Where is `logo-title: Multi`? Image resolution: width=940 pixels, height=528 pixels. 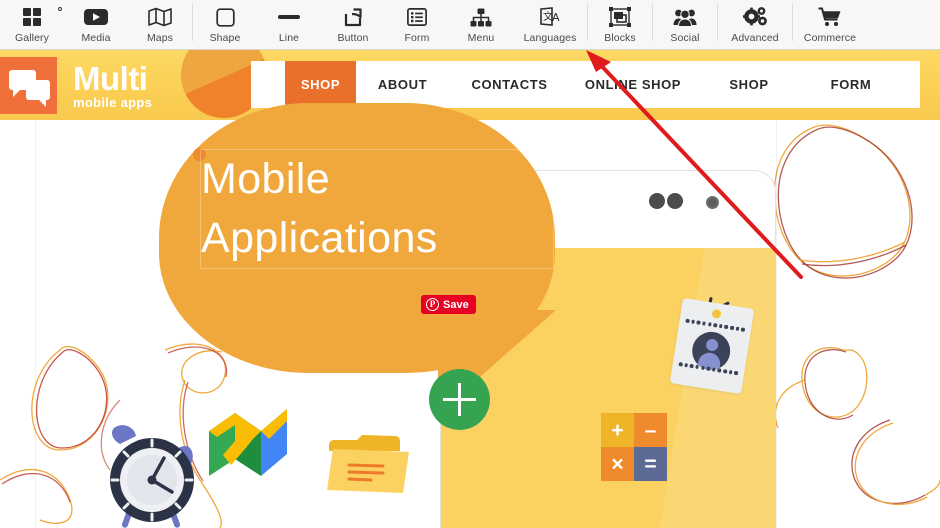 logo-title: Multi is located at coordinates (110, 78).